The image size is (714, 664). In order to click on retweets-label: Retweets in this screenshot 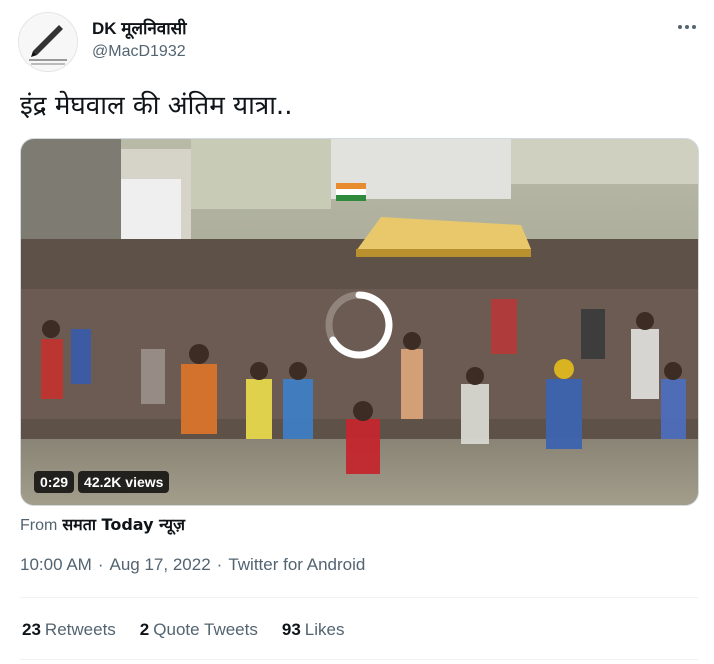, I will do `click(80, 629)`.